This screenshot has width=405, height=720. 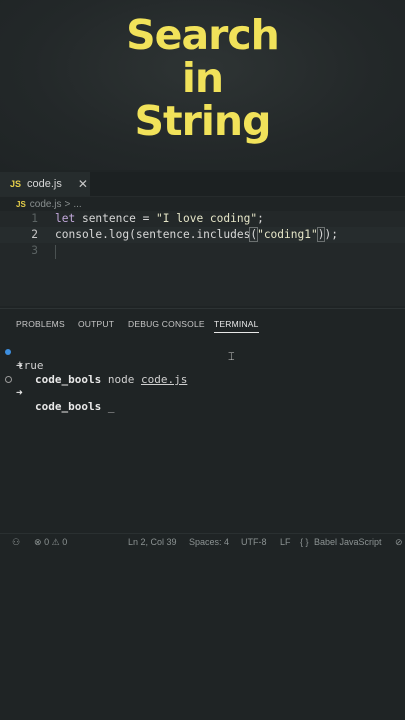 I want to click on keyword: let, so click(x=65, y=218).